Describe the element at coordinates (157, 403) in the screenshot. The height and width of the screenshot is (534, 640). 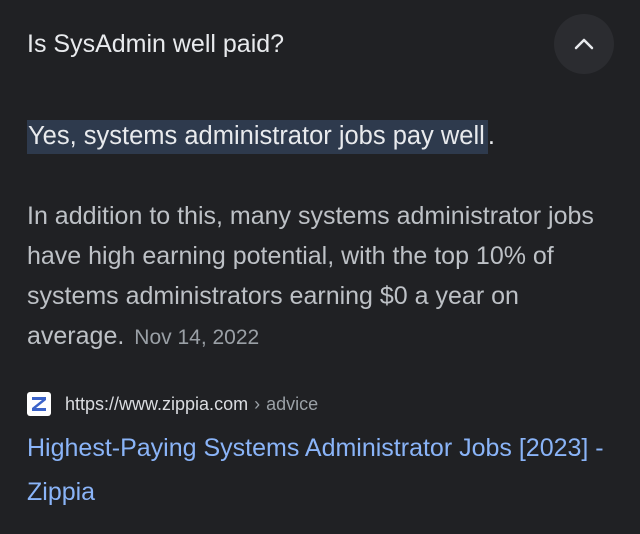
I see `source-url: https://www.zippia.com` at that location.